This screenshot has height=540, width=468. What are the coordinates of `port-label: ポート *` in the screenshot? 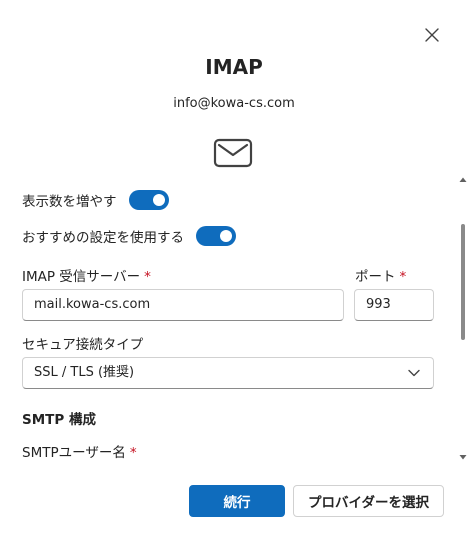 It's located at (380, 275).